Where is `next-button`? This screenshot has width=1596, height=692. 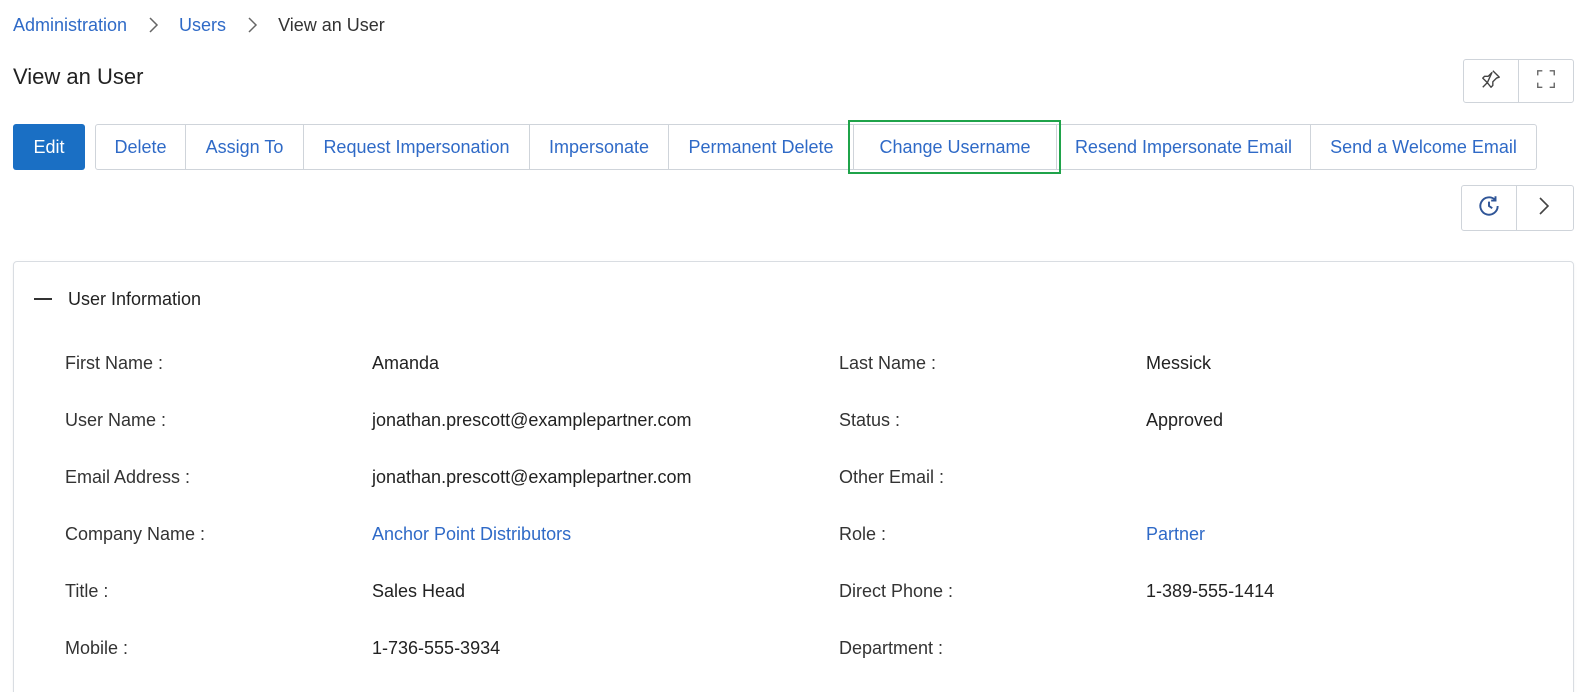 next-button is located at coordinates (1543, 208).